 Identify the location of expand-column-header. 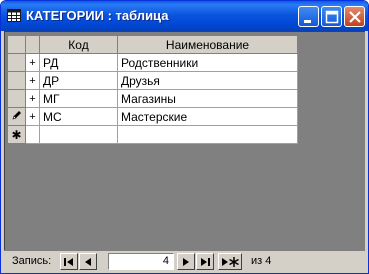
(32, 44).